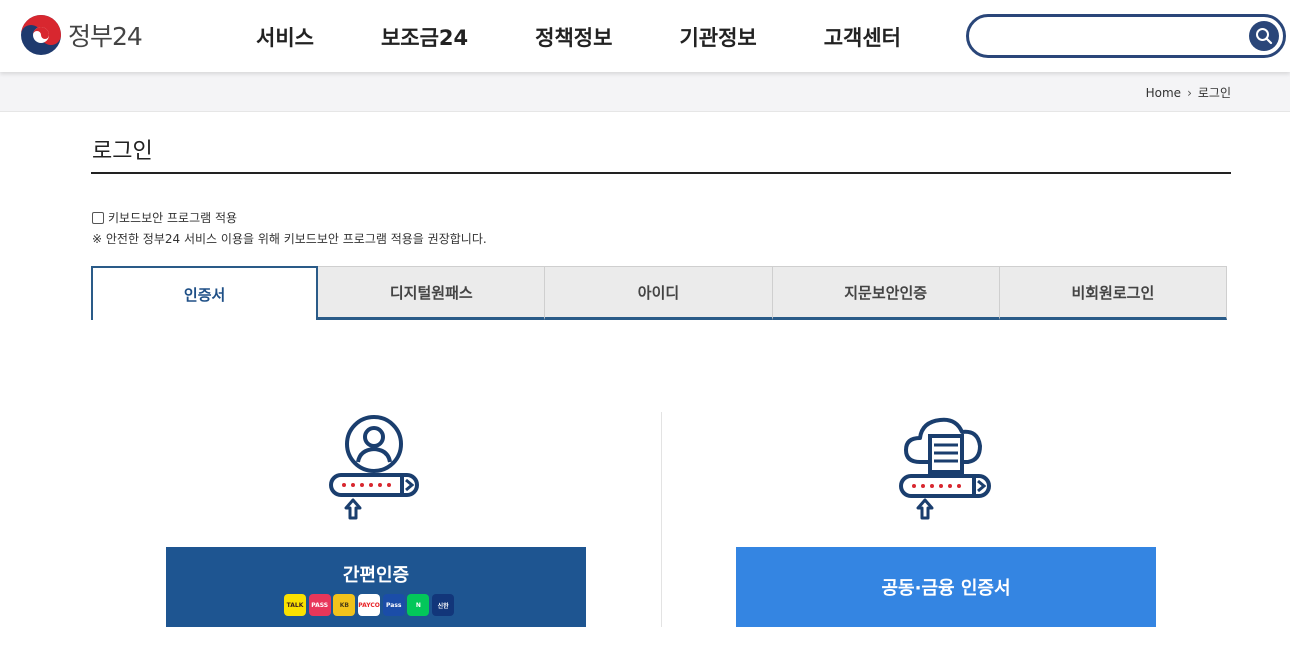  Describe the element at coordinates (573, 37) in the screenshot. I see `nav-item-policy: 정책정보` at that location.